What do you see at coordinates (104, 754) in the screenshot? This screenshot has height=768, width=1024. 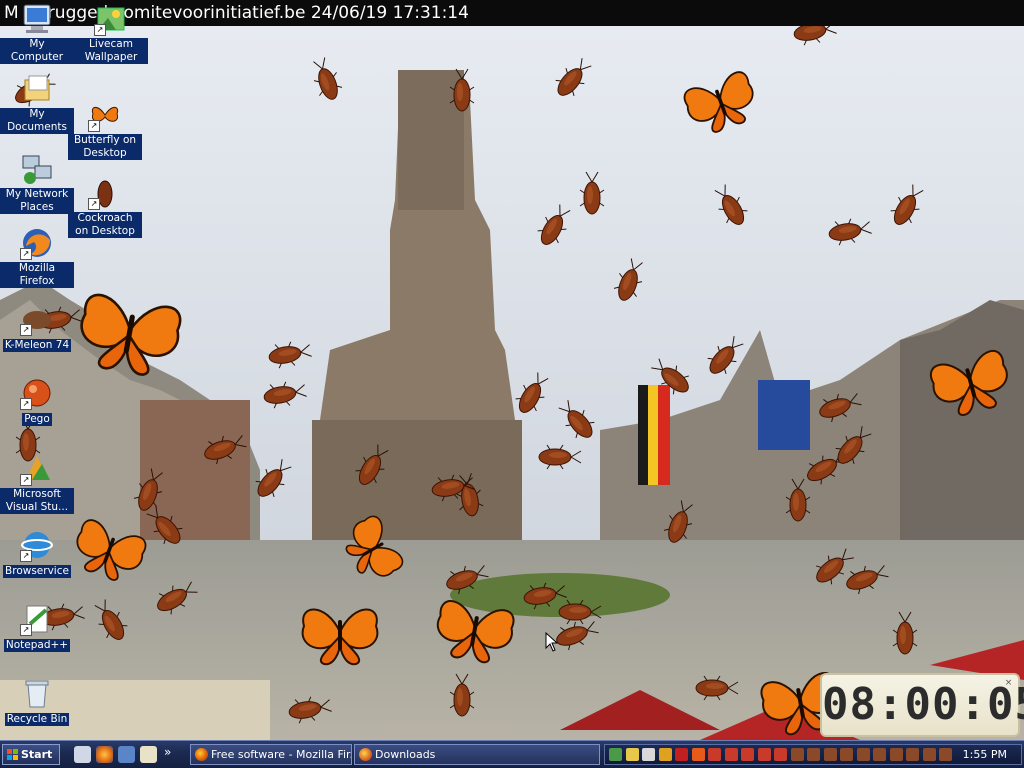 I see `quicklaunch-firefox-icon` at bounding box center [104, 754].